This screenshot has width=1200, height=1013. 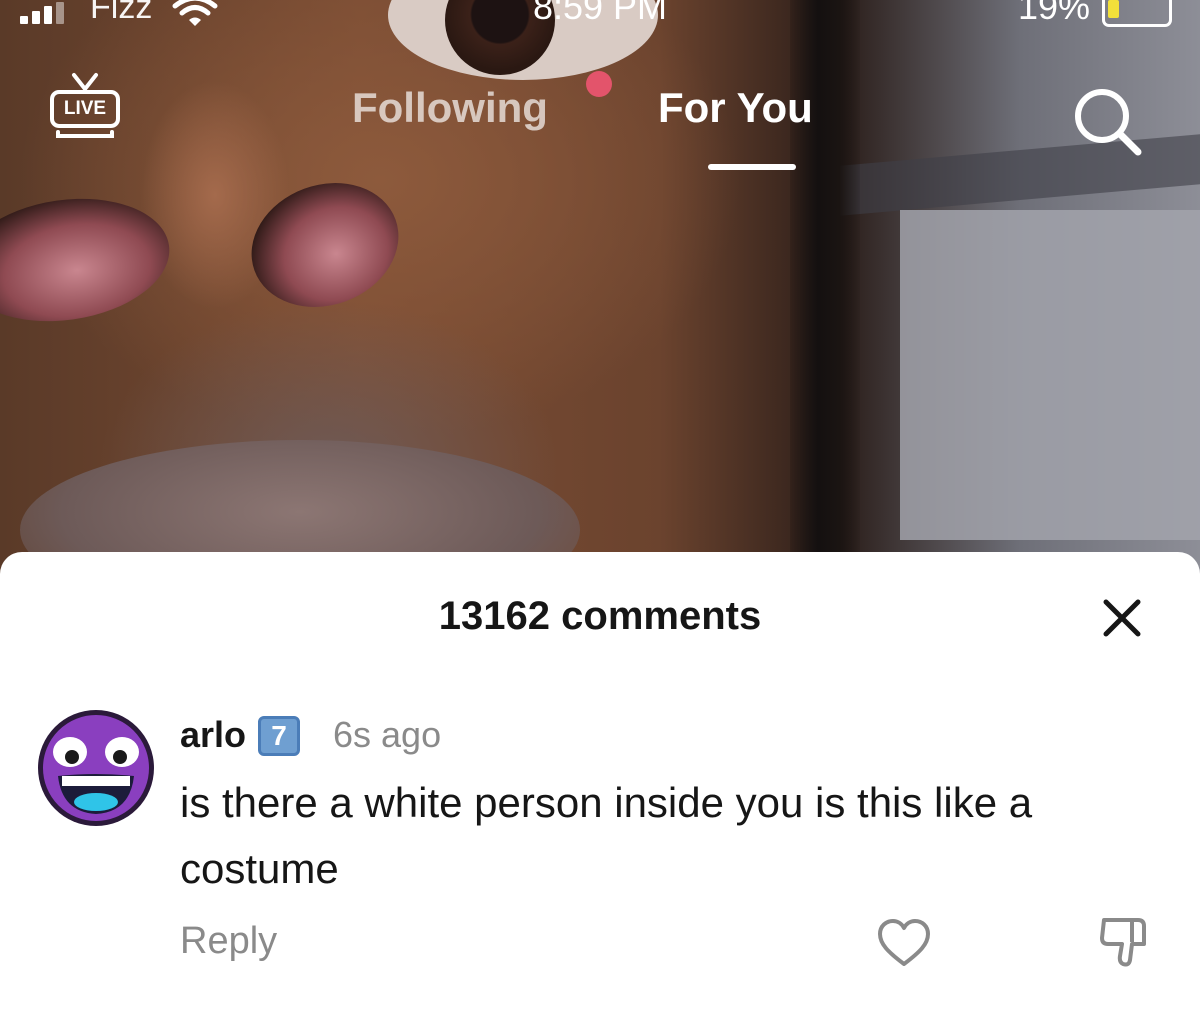 I want to click on status-bar: Fizz 8:59 PM 19%, so click(x=600, y=20).